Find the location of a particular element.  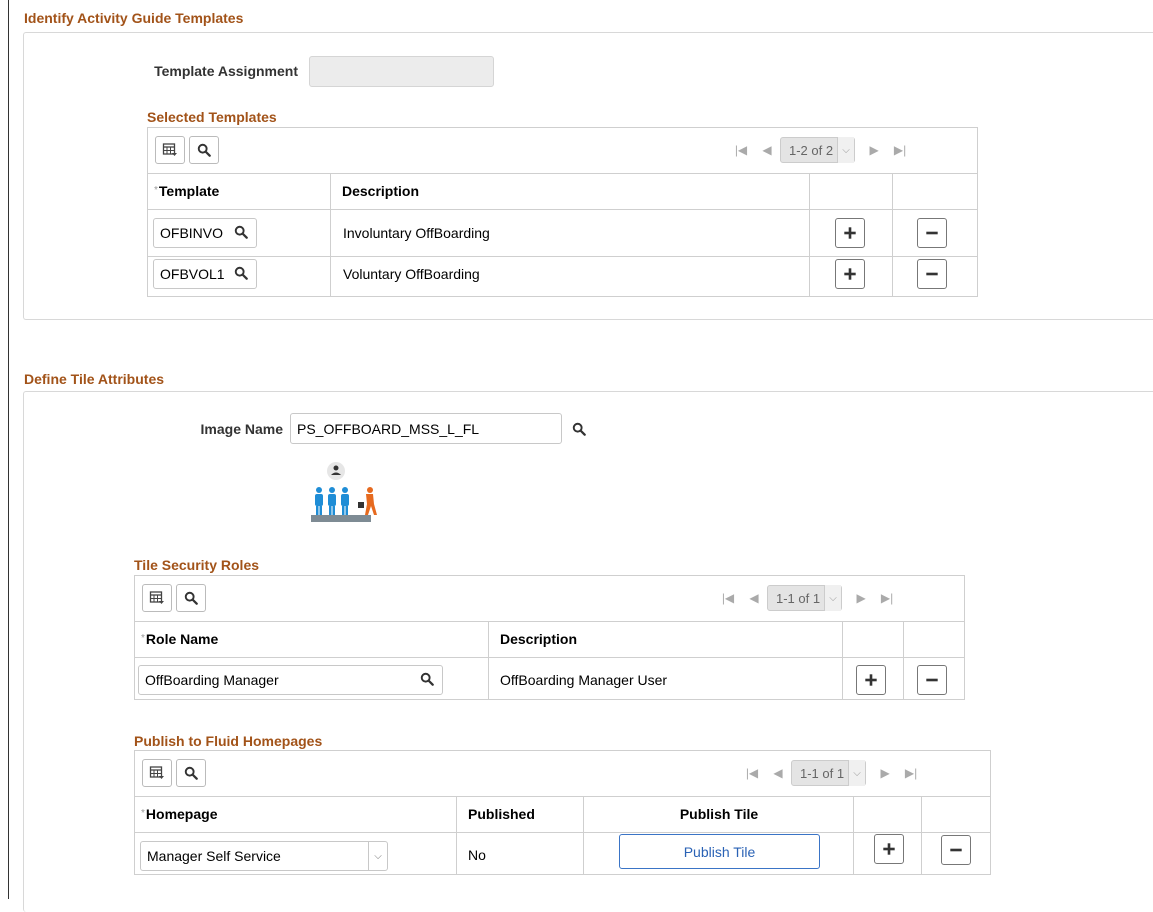

row-count-select: 1-2 of 2 ⌵ is located at coordinates (818, 150).